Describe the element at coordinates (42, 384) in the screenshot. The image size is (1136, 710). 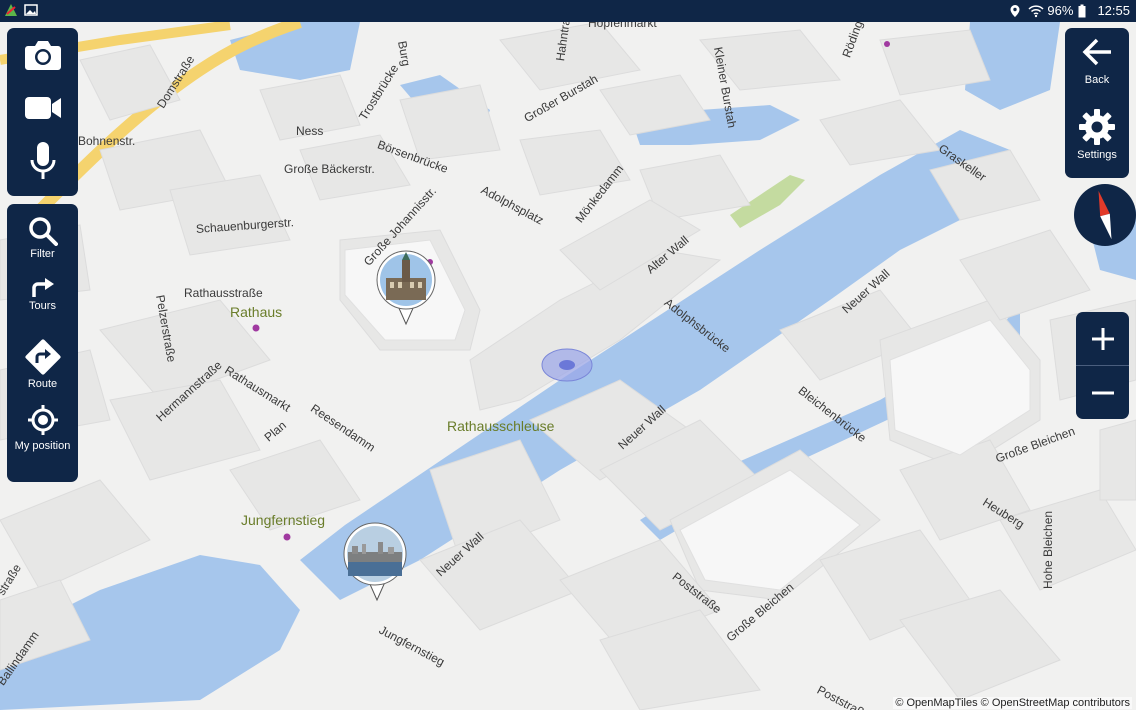
I see `route-label: Route` at that location.